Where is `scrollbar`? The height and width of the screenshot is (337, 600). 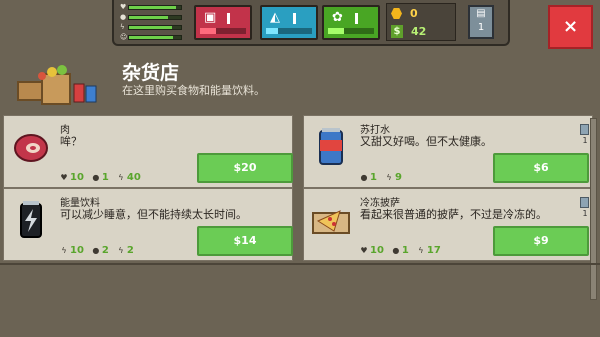
scrollbar is located at coordinates (593, 209).